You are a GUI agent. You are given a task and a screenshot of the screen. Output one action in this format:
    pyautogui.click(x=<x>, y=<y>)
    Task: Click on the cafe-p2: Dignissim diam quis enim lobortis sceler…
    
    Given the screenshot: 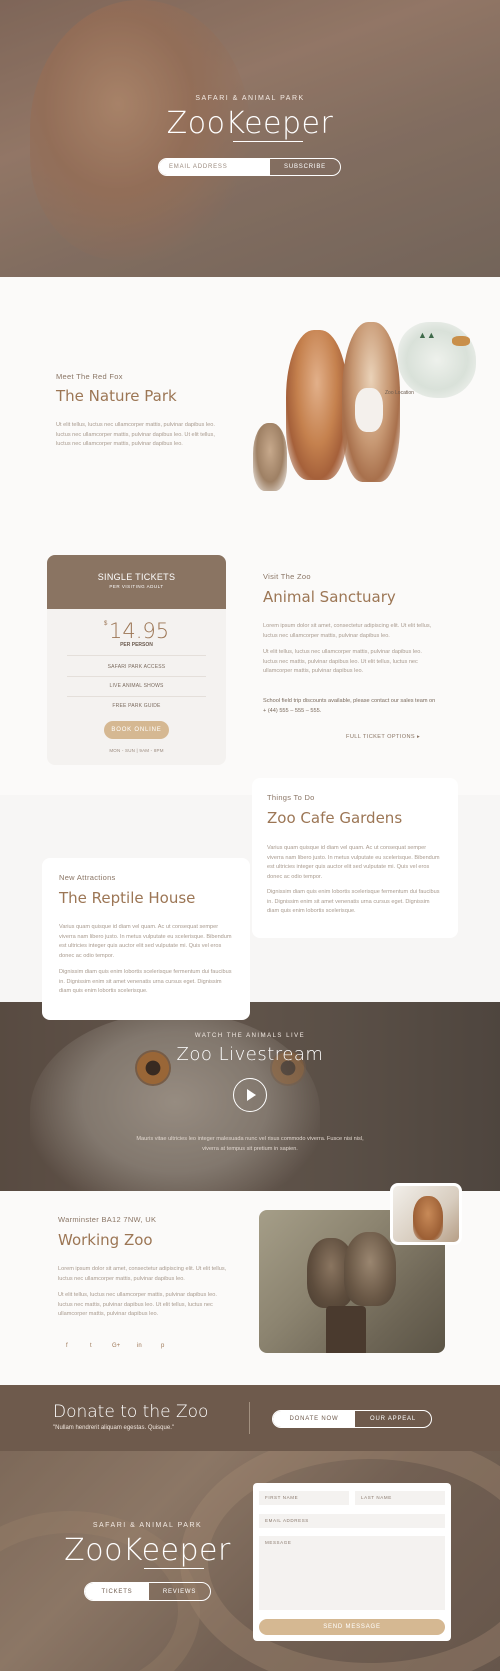 What is the action you would take?
    pyautogui.click(x=353, y=902)
    